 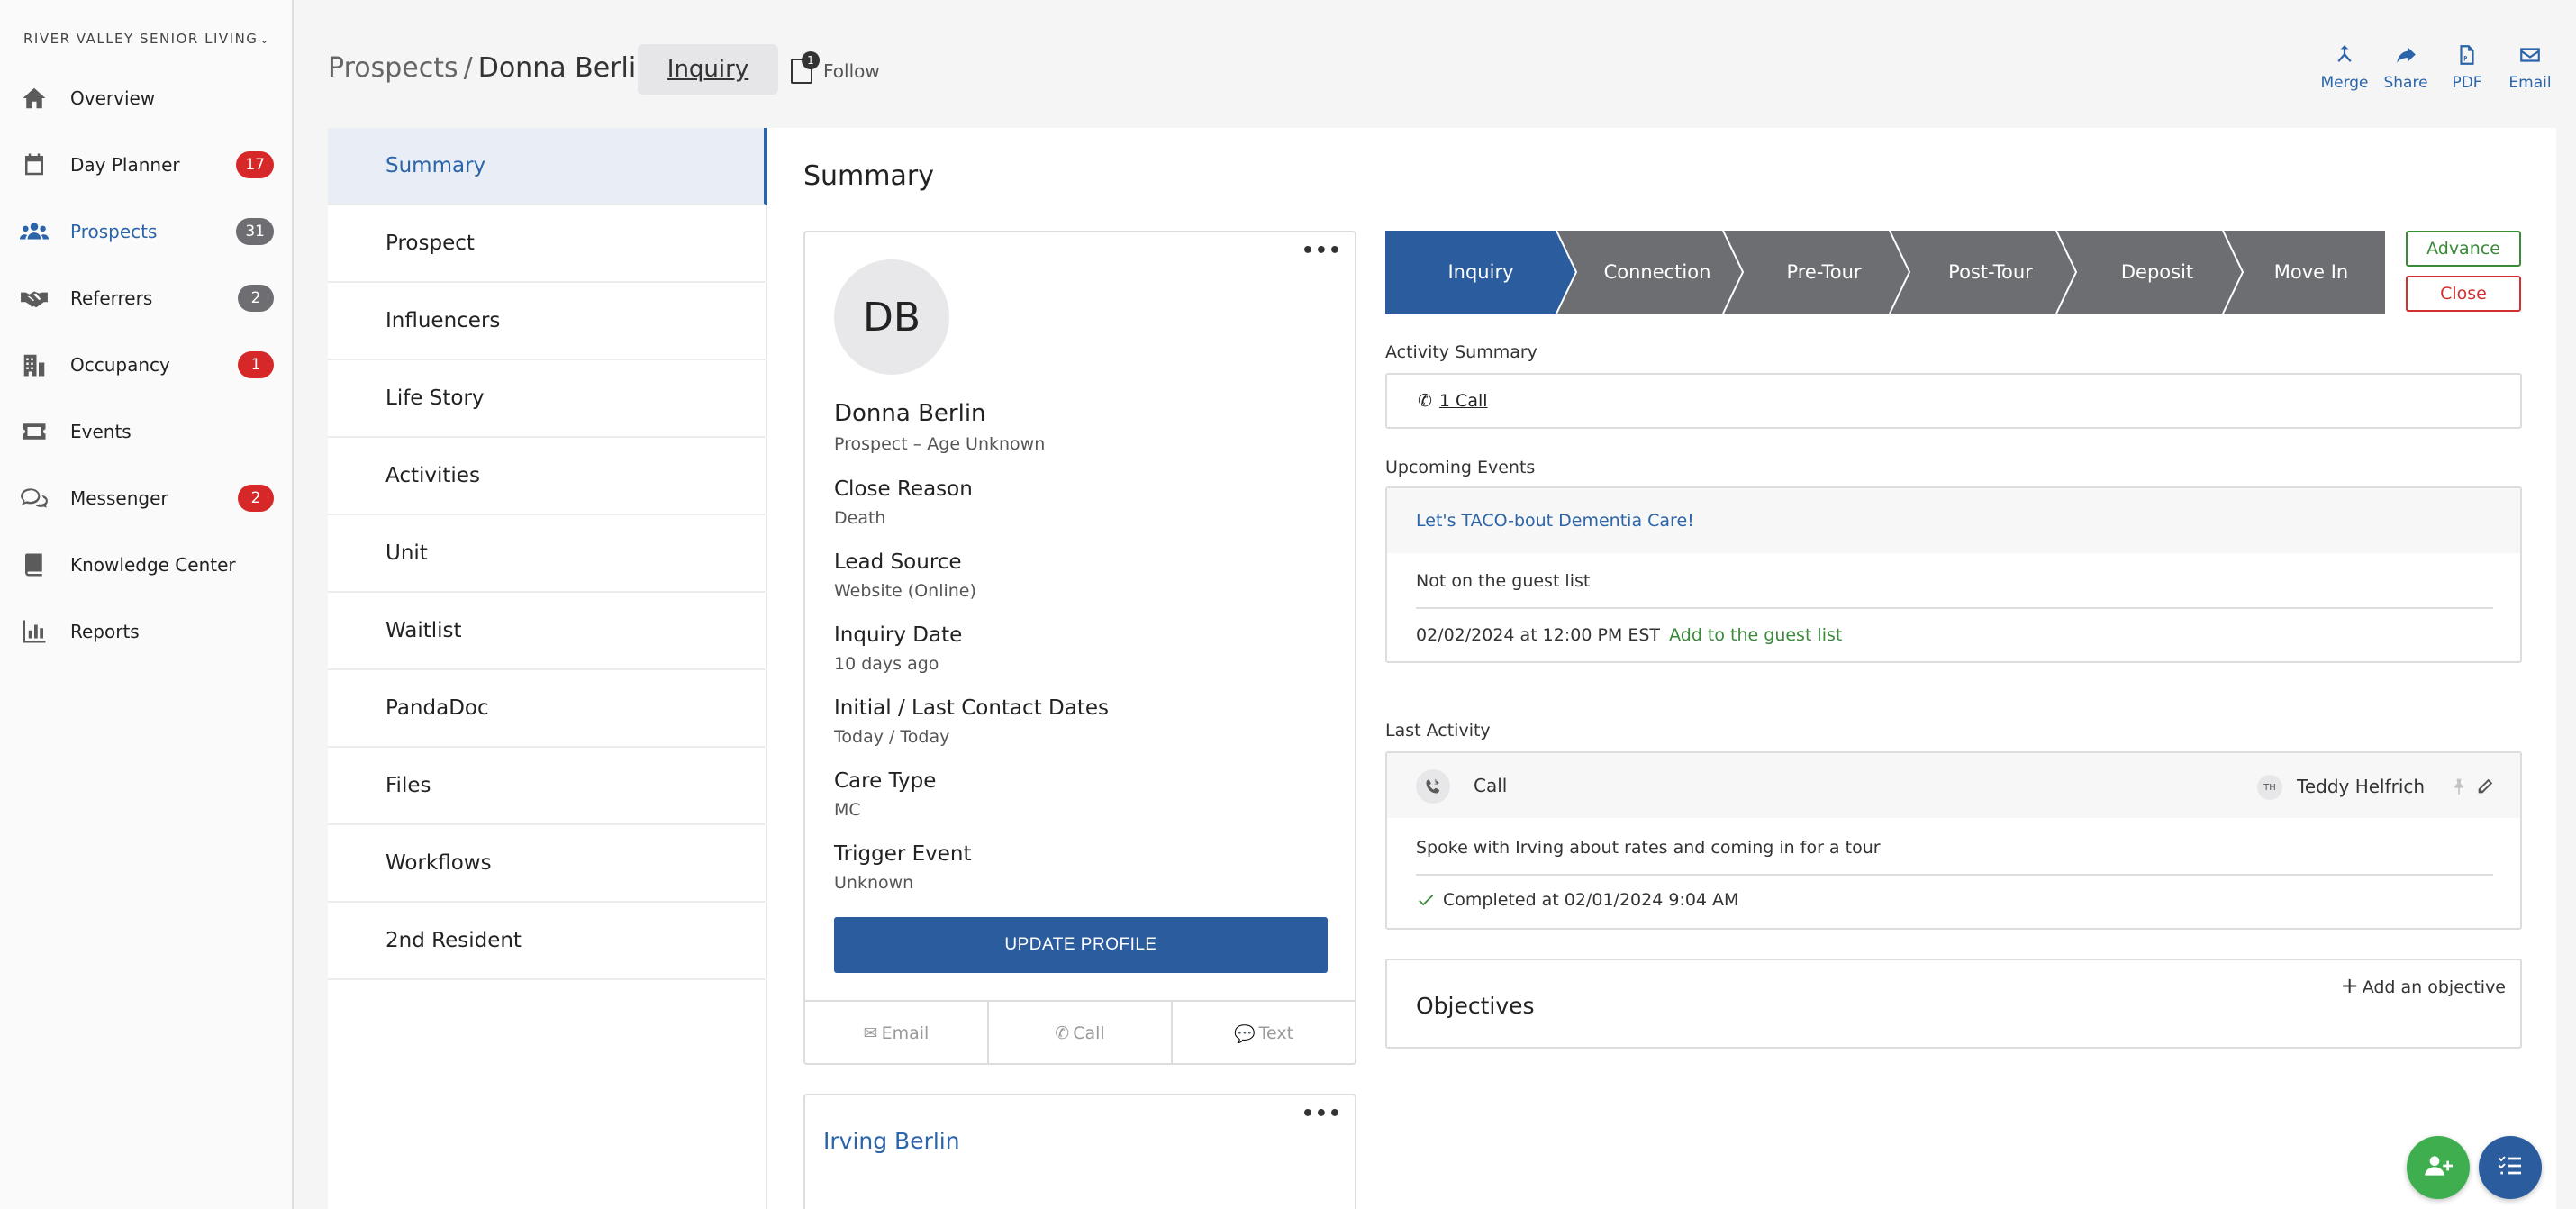 What do you see at coordinates (147, 165) in the screenshot?
I see `nav-item-day-planner: Day Planner 17` at bounding box center [147, 165].